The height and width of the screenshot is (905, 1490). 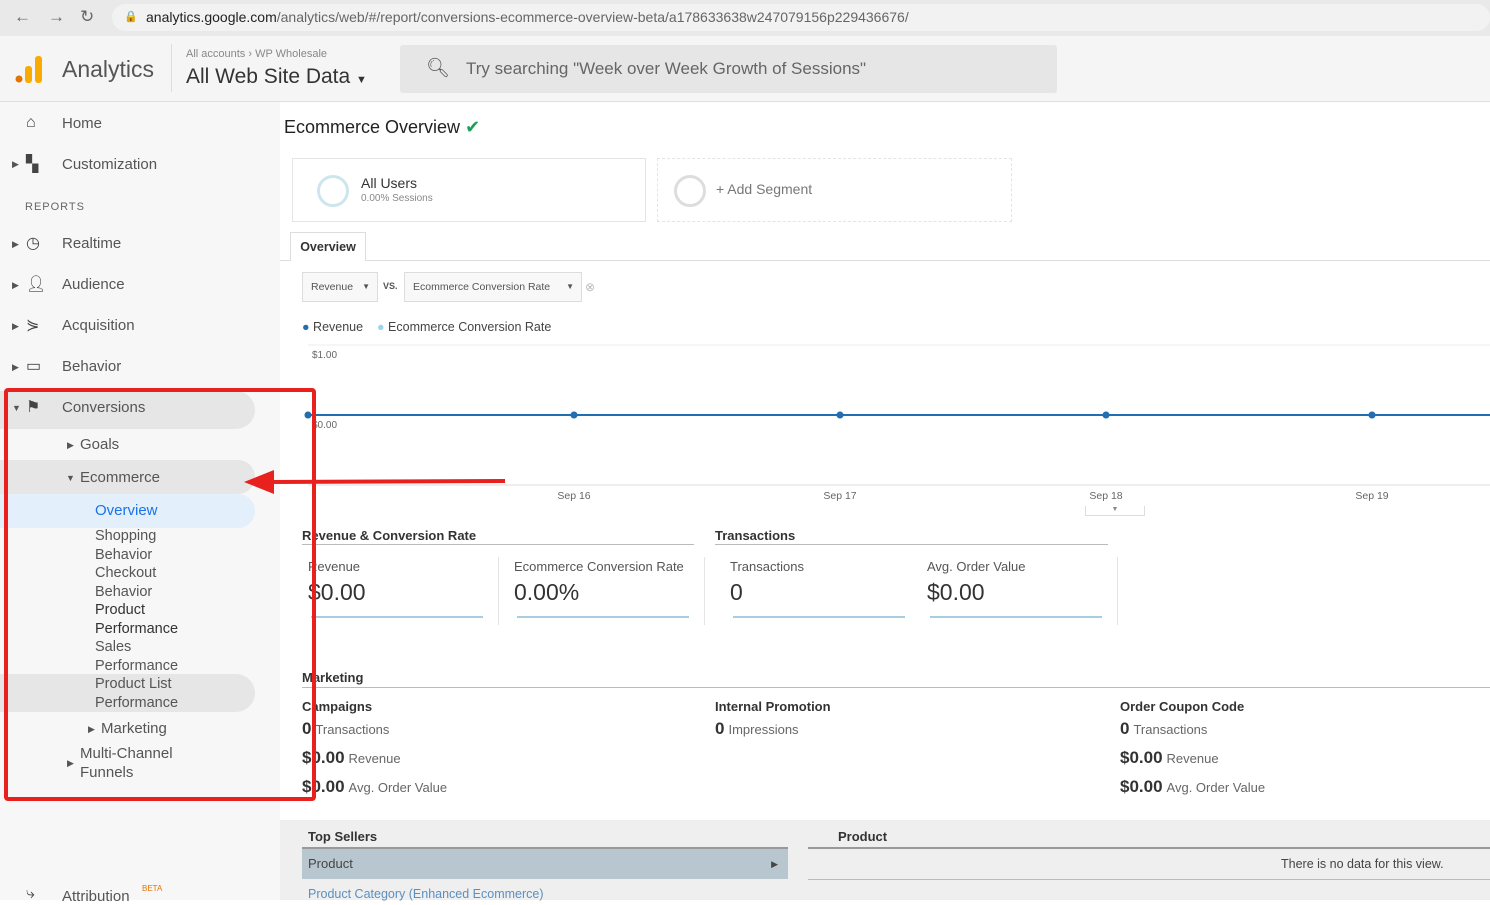 I want to click on forward-icon: →, so click(x=56, y=17).